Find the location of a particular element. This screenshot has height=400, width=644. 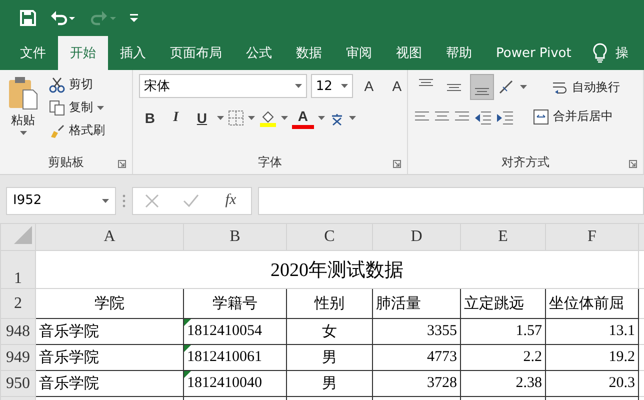

bold-button: B is located at coordinates (149, 118).